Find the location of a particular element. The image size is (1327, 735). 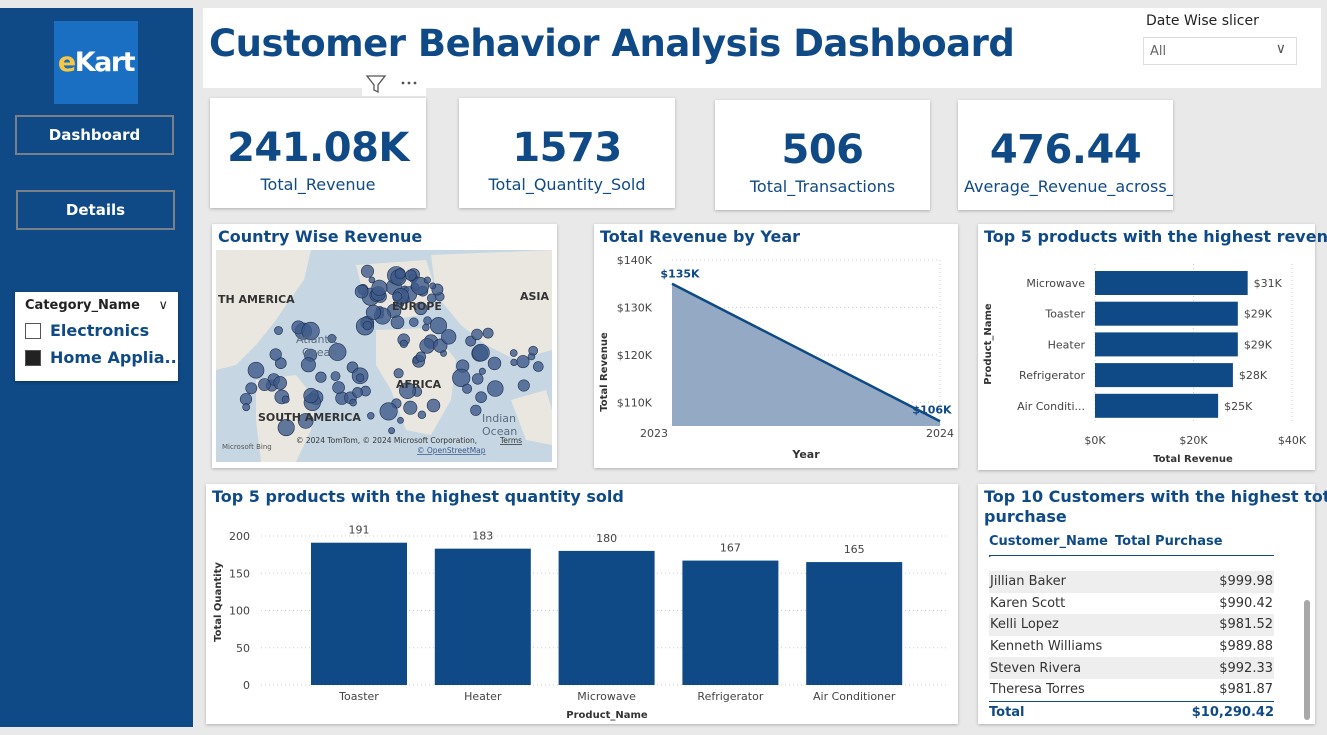

osm-link: © OpenStreetMap is located at coordinates (451, 450).